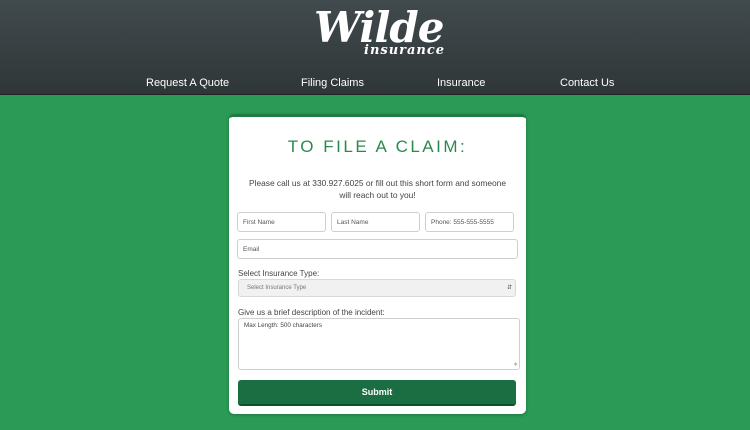 The width and height of the screenshot is (750, 430). Describe the element at coordinates (377, 288) in the screenshot. I see `insurance-type-select: Select Insurance Type ⇵` at that location.